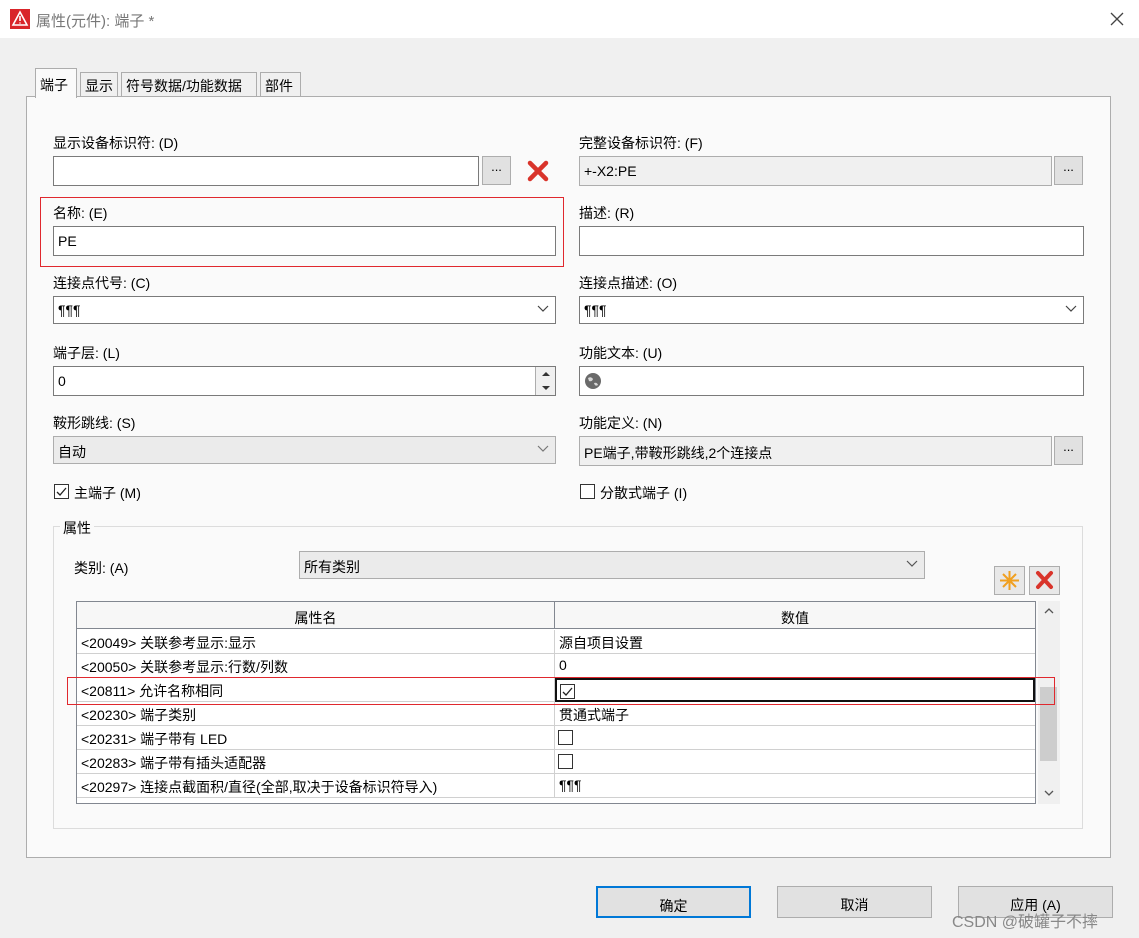 This screenshot has height=938, width=1139. What do you see at coordinates (304, 450) in the screenshot?
I see `saddle-jumper-select: 自动` at bounding box center [304, 450].